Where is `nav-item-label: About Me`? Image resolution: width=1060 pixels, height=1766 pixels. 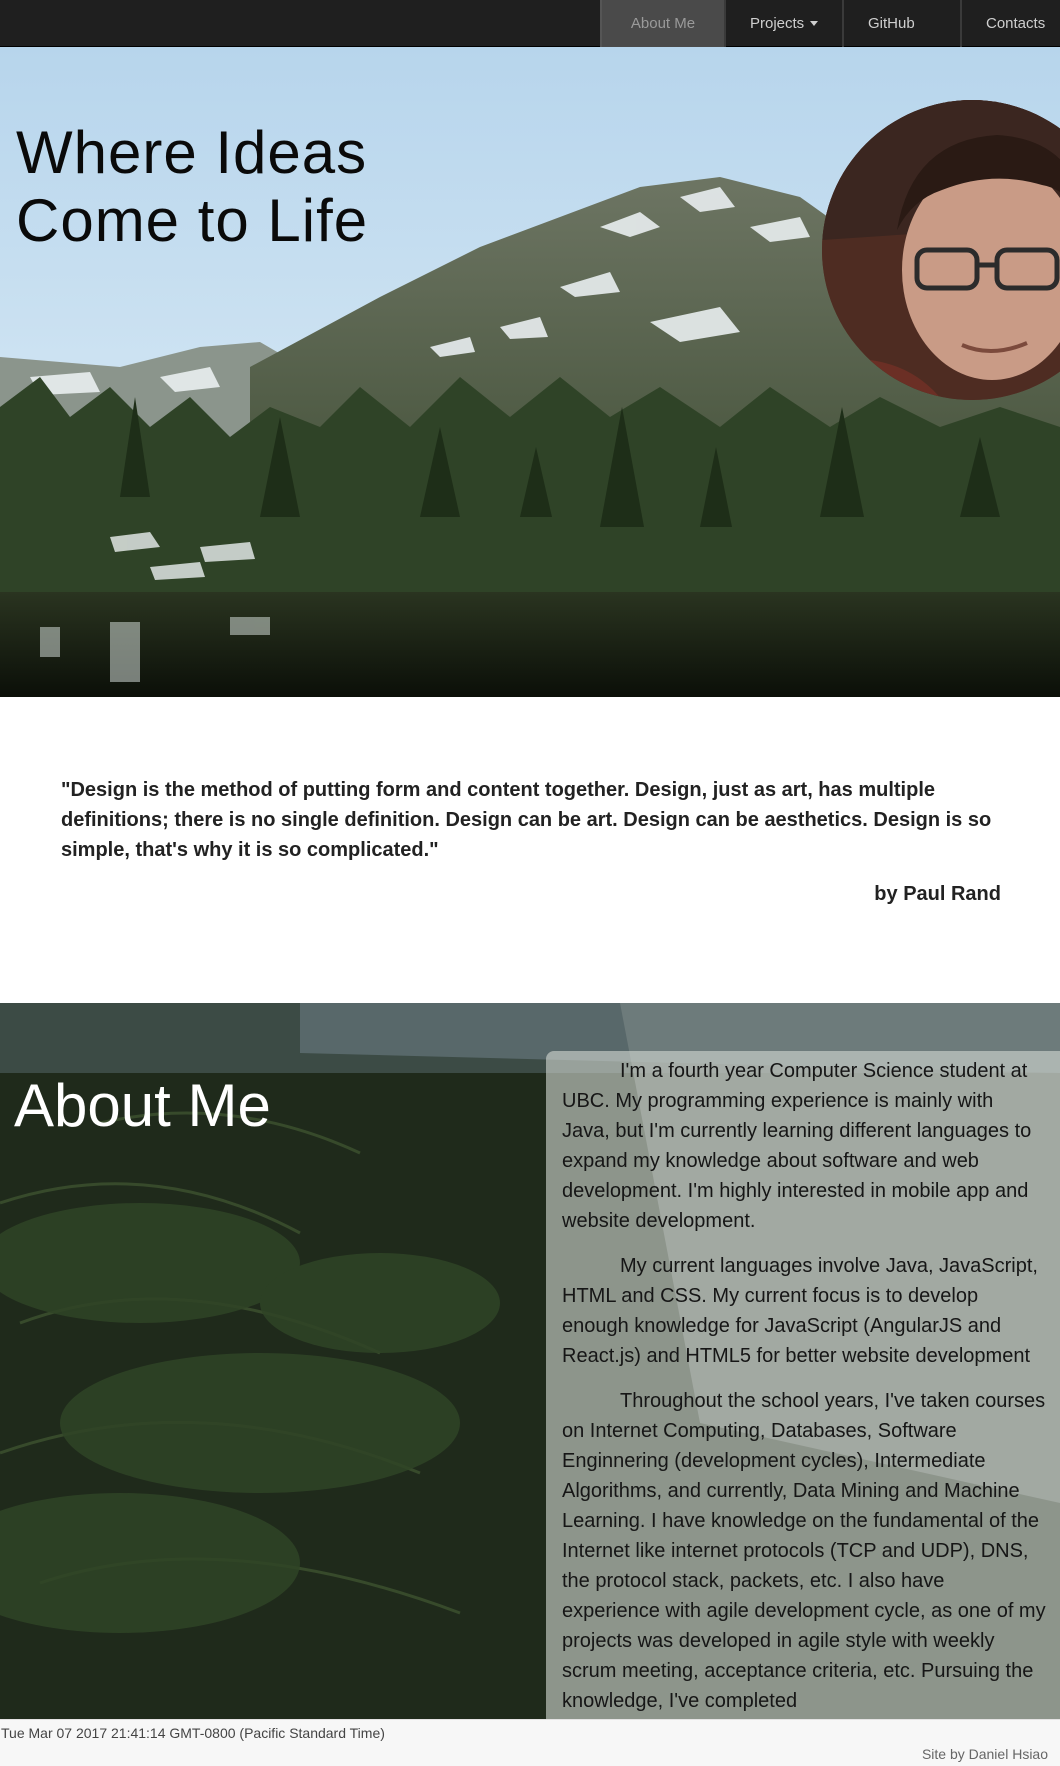
nav-item-label: About Me is located at coordinates (663, 23).